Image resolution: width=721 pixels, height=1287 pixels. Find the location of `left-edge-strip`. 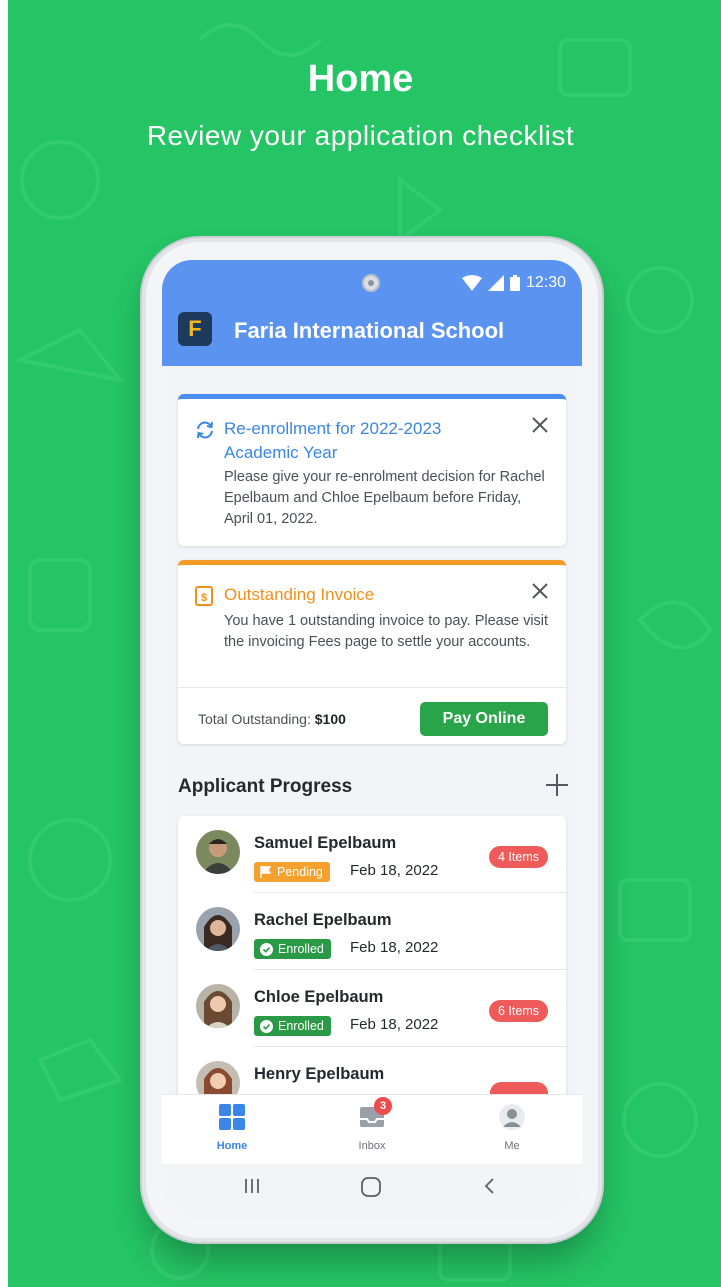

left-edge-strip is located at coordinates (4, 643).